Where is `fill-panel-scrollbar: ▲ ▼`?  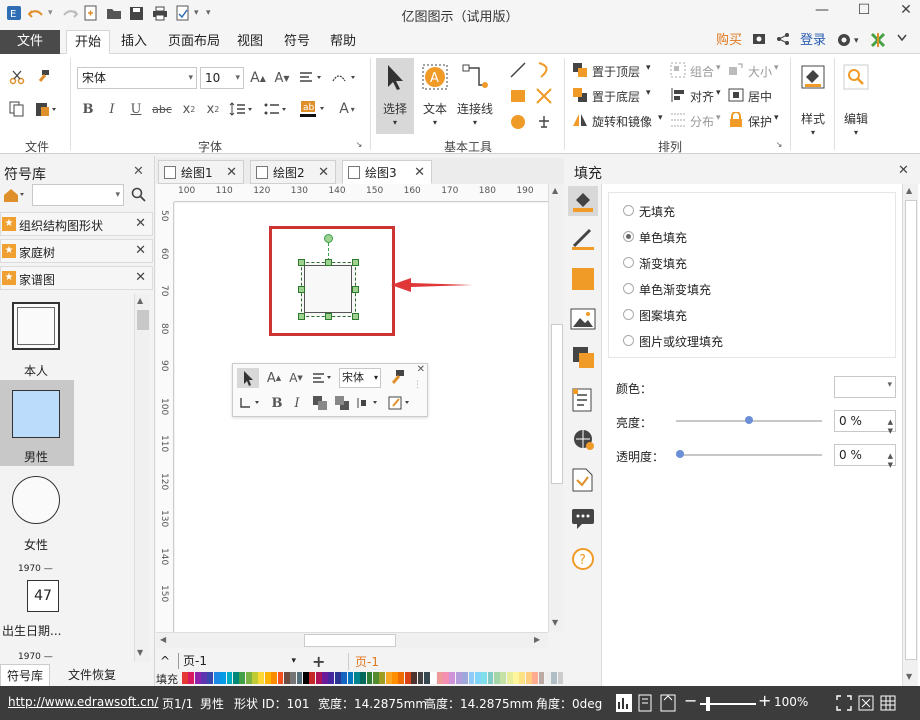
fill-panel-scrollbar: ▲ ▼ is located at coordinates (910, 435).